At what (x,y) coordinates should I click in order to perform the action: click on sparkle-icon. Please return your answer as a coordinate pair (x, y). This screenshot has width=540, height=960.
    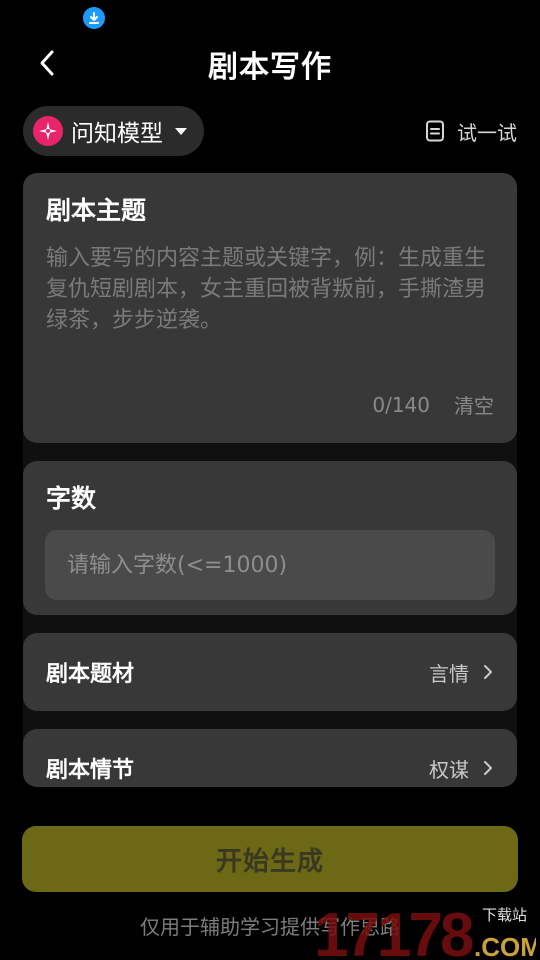
    Looking at the image, I should click on (48, 131).